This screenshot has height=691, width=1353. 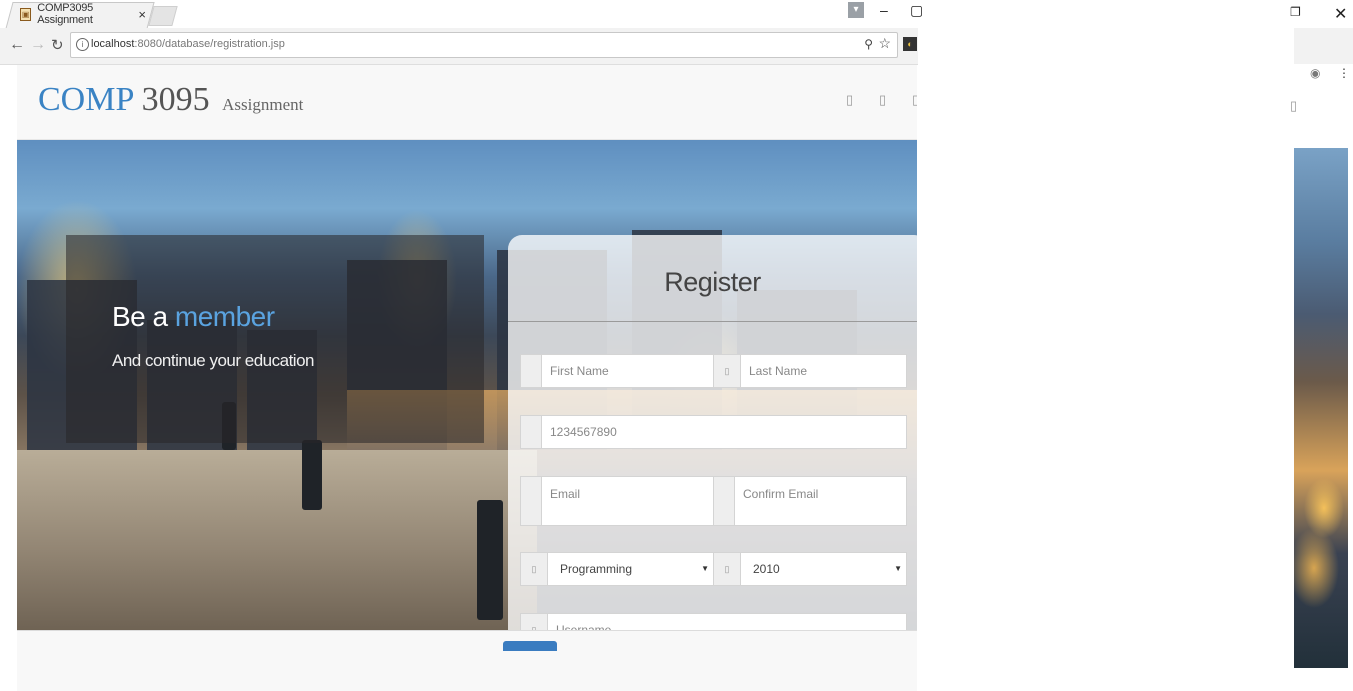 I want to click on browser-tab-content: ▣ COMP3095 Assignment ×, so click(x=83, y=14).